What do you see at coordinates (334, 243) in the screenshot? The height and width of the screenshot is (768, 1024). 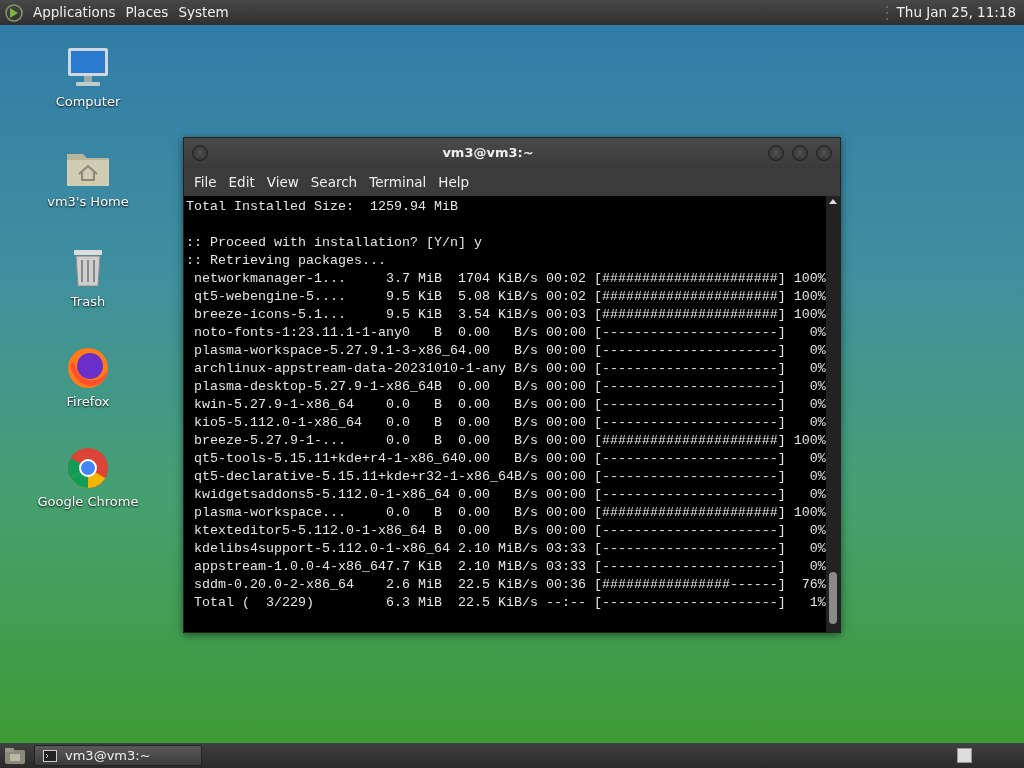 I see `terminal-line: :: Proceed with installation? [Y/n] y` at bounding box center [334, 243].